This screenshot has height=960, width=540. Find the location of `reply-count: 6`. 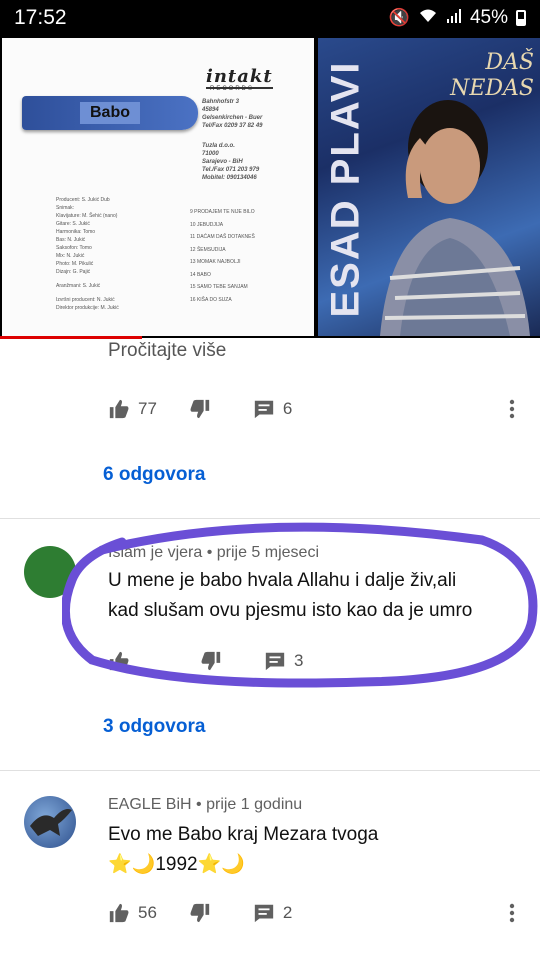

reply-count: 6 is located at coordinates (287, 408).